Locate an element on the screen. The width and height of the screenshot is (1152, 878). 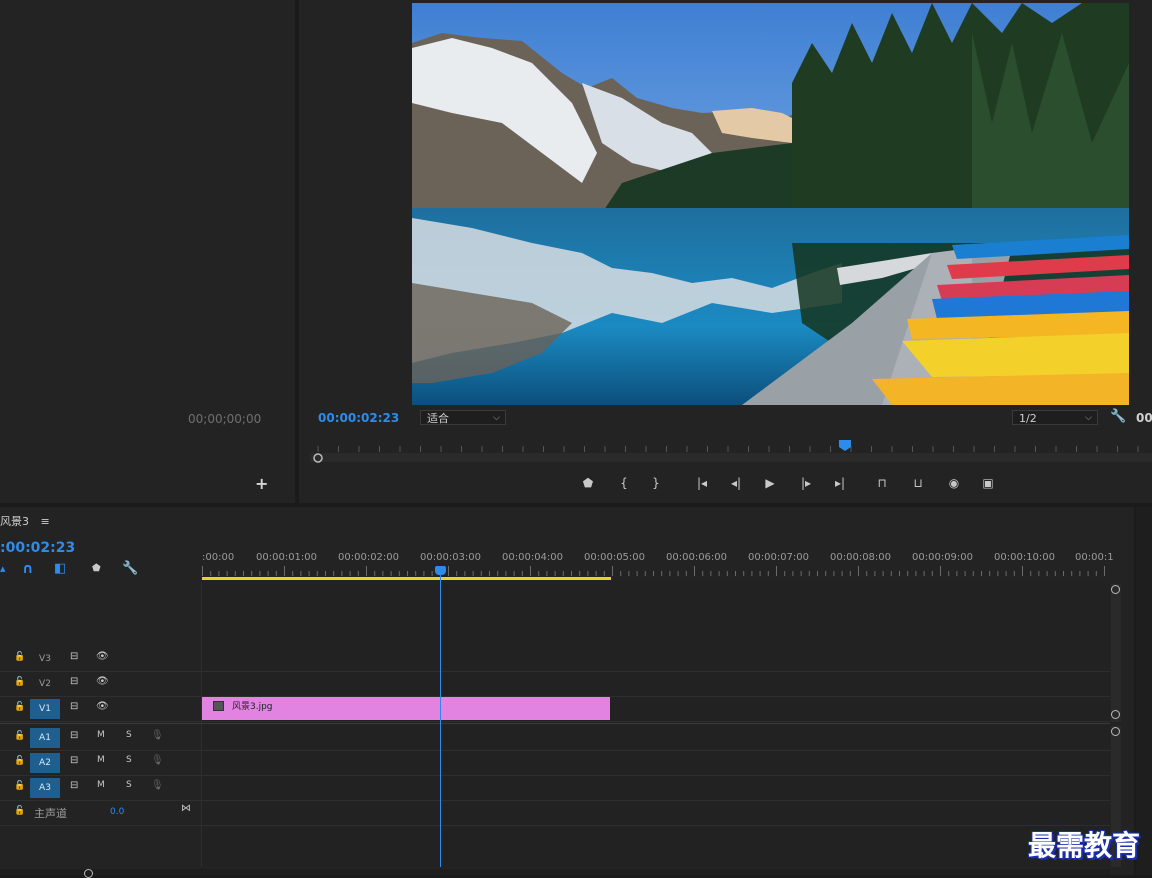
video-clip: 风景3.jpg is located at coordinates (406, 708).